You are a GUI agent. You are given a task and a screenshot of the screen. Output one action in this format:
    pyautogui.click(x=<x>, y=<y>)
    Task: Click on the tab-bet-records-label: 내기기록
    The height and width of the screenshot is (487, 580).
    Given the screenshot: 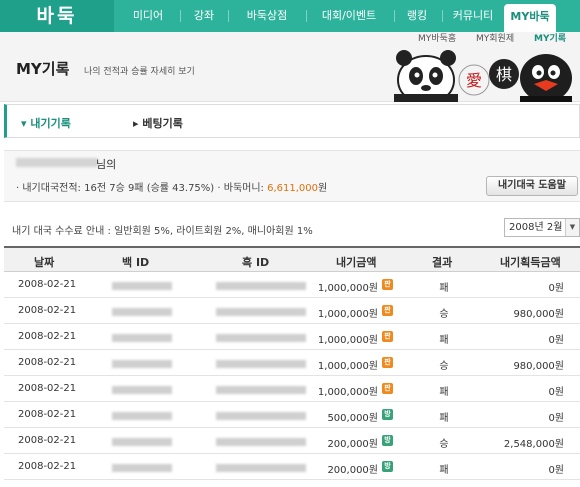 What is the action you would take?
    pyautogui.click(x=50, y=123)
    